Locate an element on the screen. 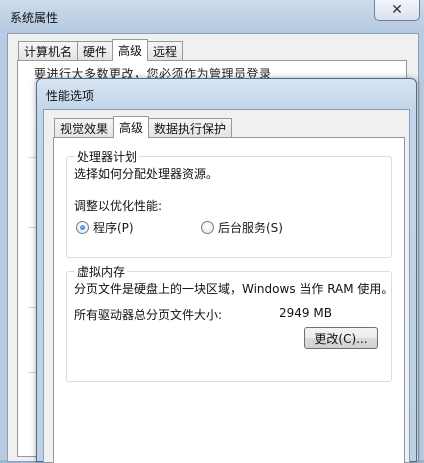  radio-programs: 程序(P) is located at coordinates (105, 227).